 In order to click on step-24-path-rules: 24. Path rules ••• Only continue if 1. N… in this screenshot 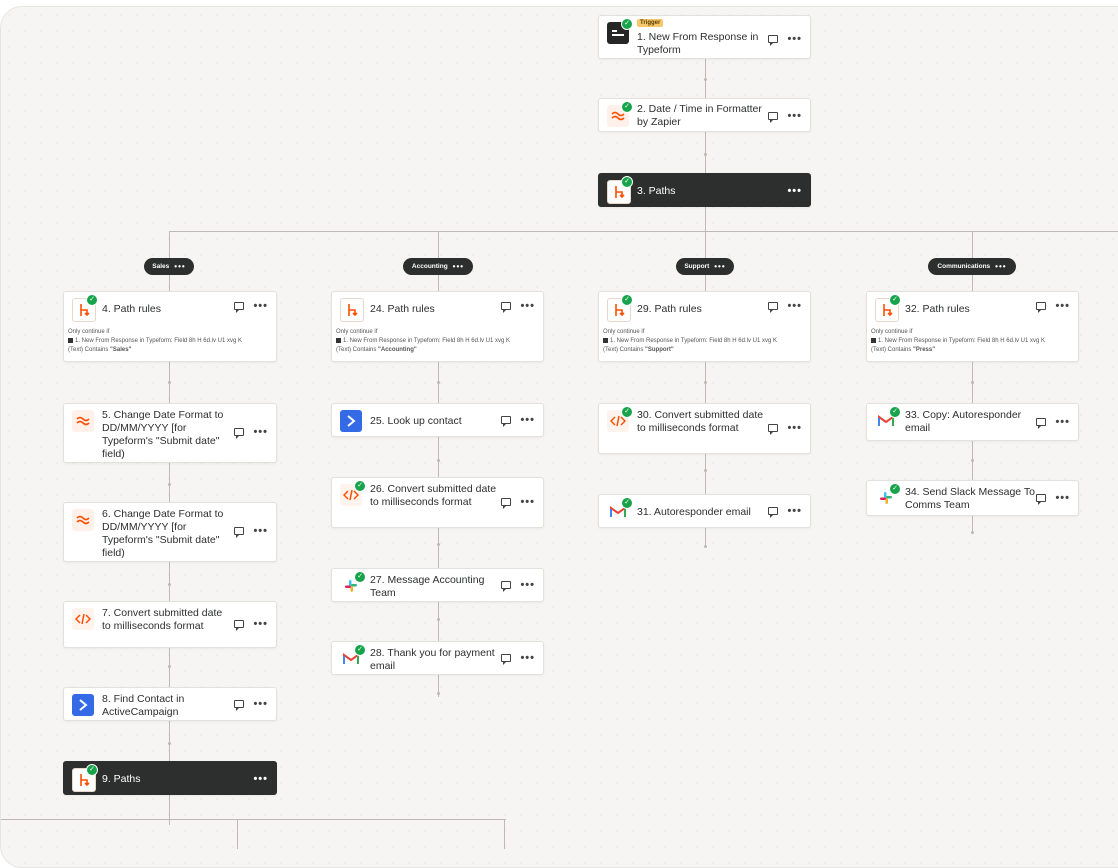, I will do `click(437, 326)`.